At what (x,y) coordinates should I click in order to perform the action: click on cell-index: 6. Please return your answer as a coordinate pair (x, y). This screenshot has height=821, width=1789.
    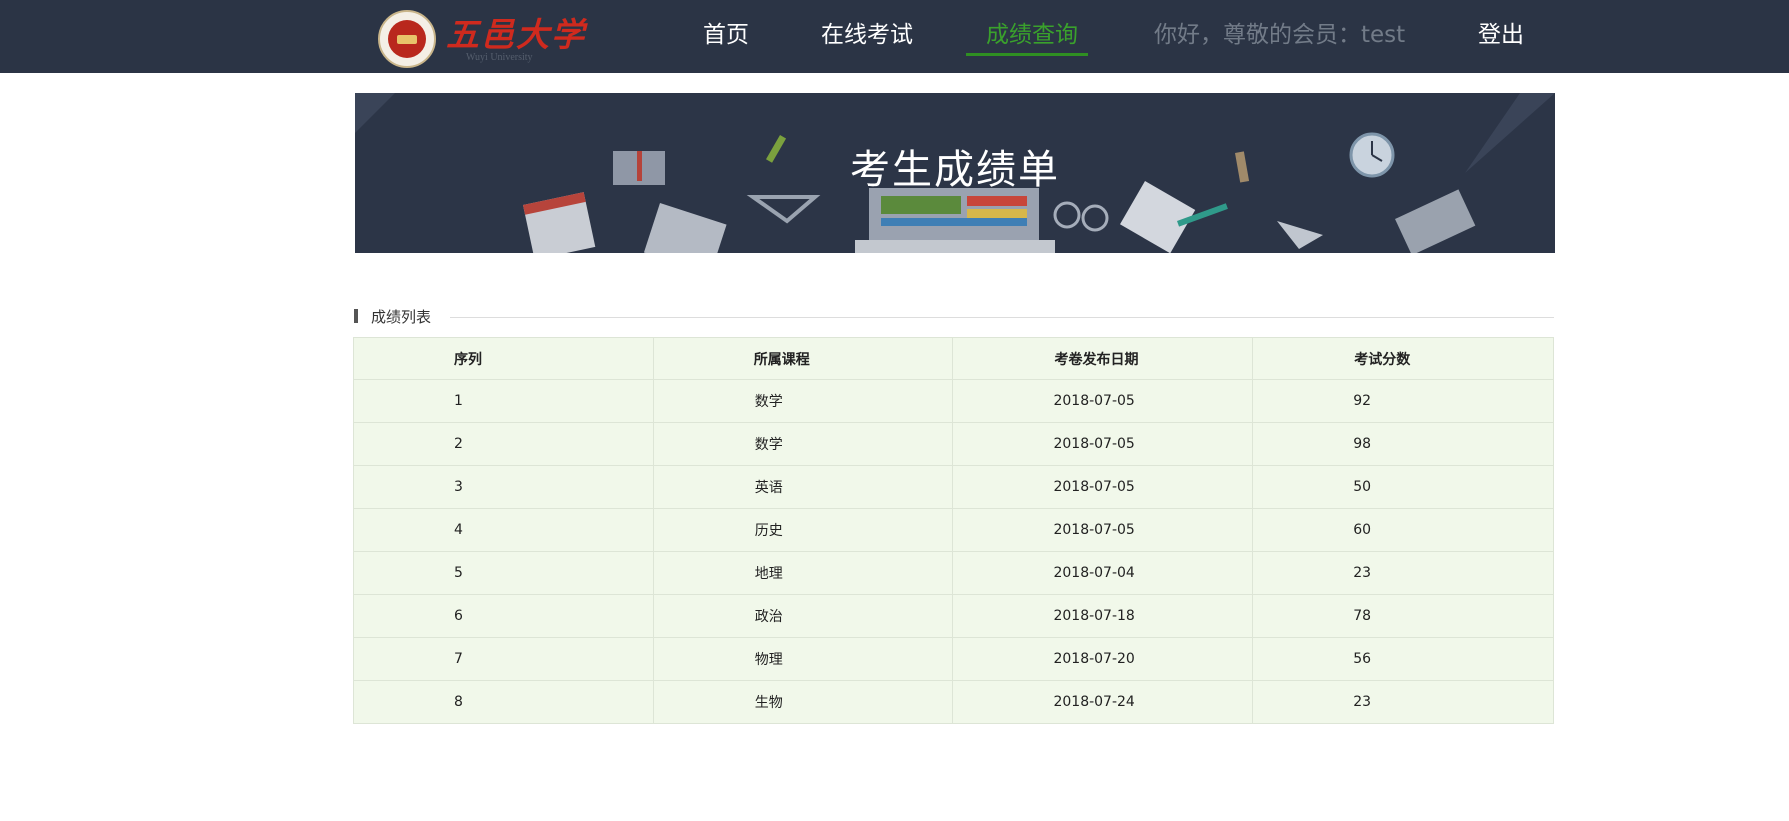
    Looking at the image, I should click on (503, 616).